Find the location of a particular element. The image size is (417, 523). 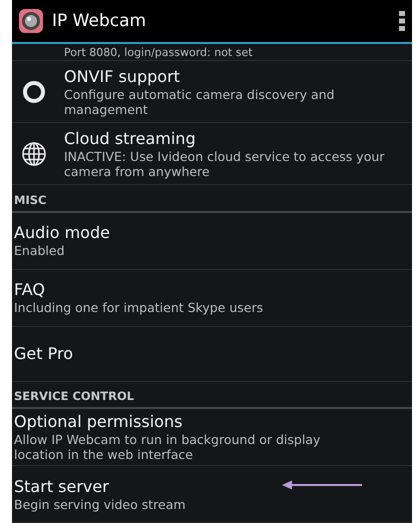

setting-item: ONVIF support Configure automatic camera discovery and management is located at coordinates (212, 92).